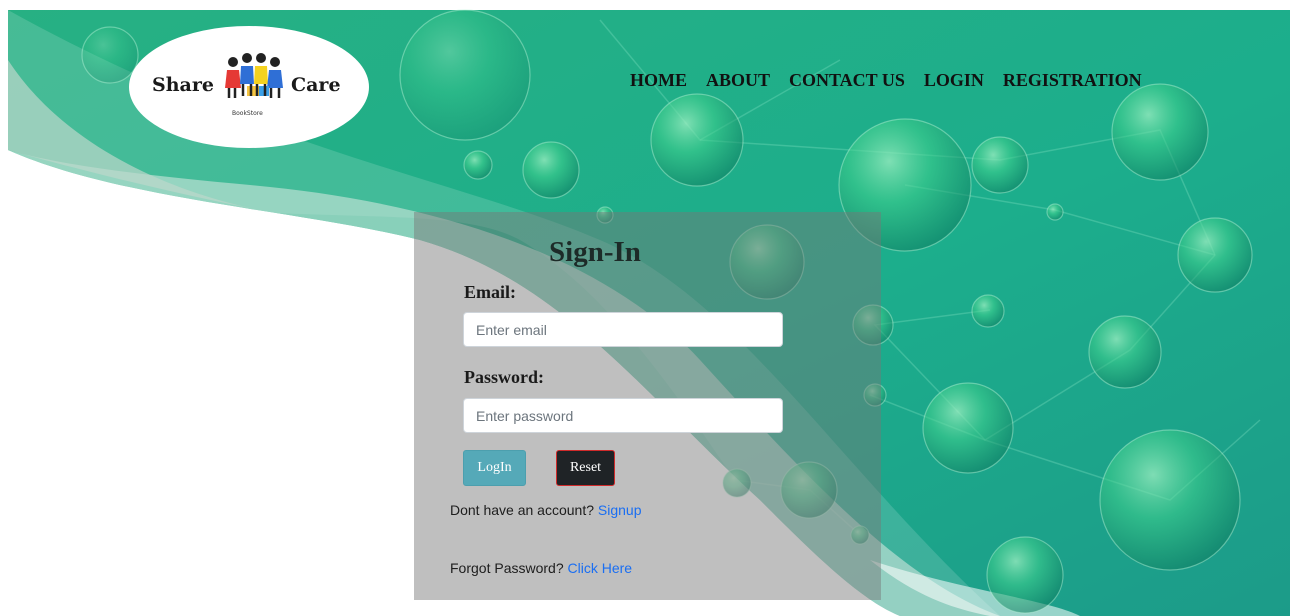 The width and height of the screenshot is (1298, 616). Describe the element at coordinates (490, 292) in the screenshot. I see `email-label: Email:` at that location.